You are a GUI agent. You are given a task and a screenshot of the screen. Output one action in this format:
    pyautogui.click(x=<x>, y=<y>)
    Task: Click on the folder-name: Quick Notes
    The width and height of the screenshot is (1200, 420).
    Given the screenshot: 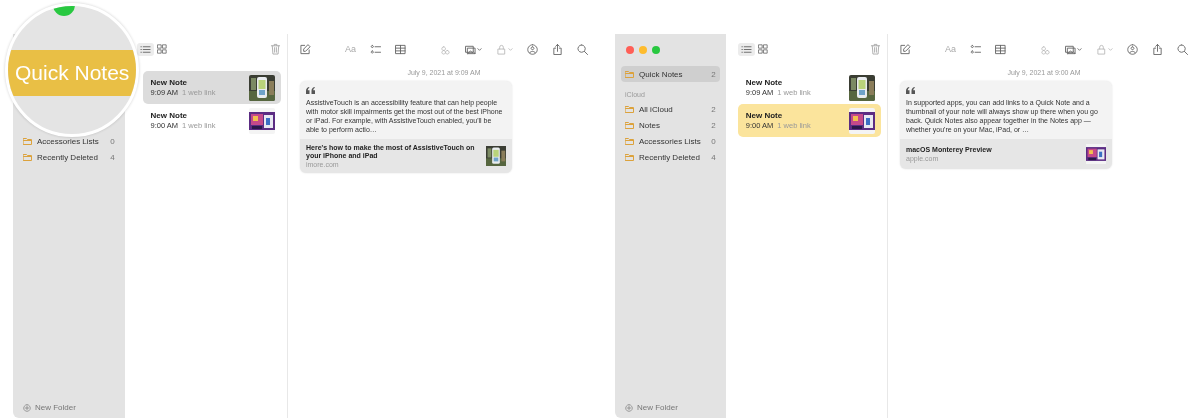 What is the action you would take?
    pyautogui.click(x=661, y=74)
    